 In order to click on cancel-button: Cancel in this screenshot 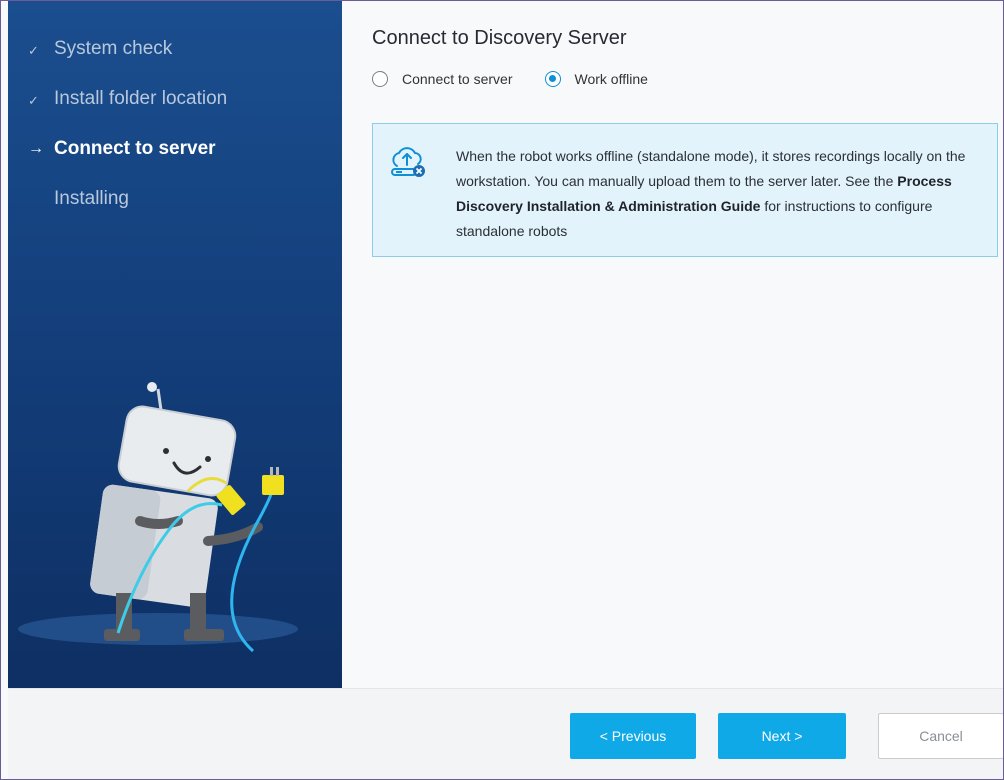, I will do `click(940, 736)`.